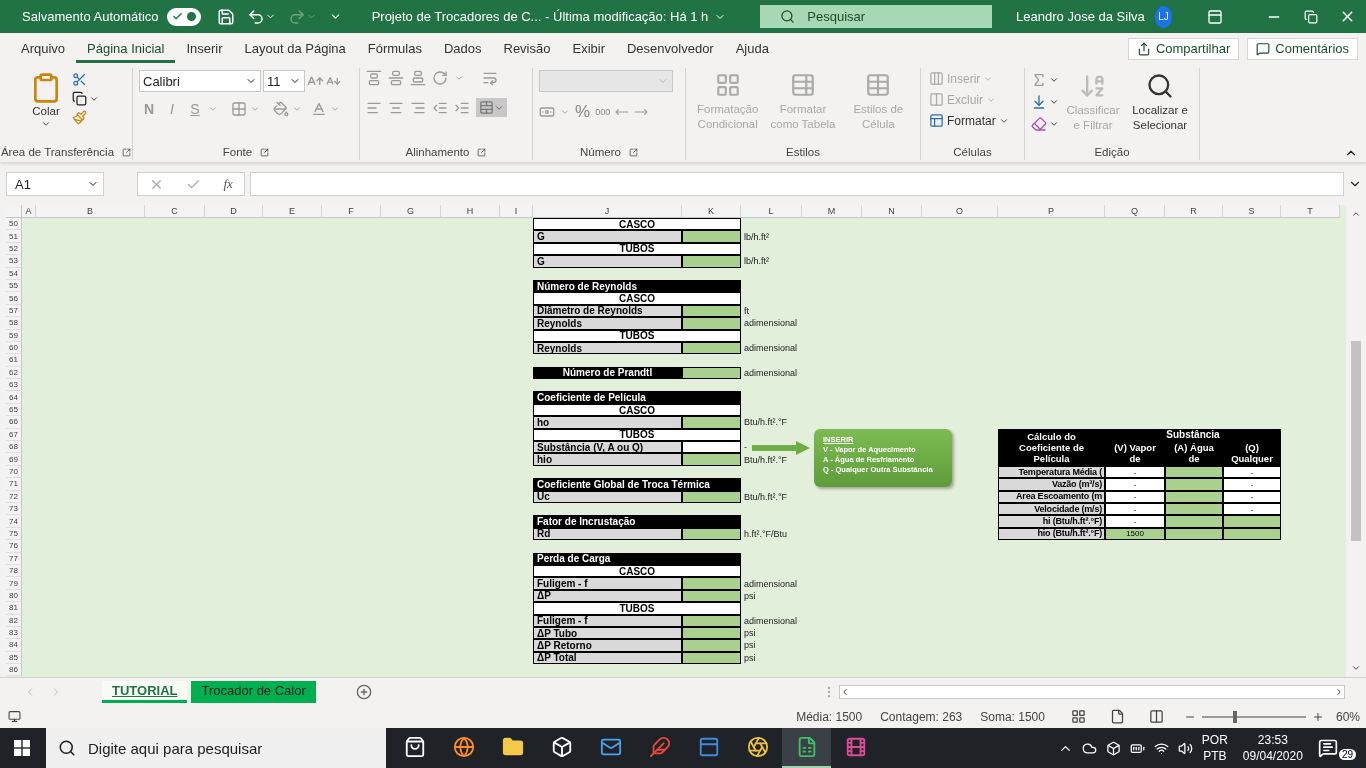 The height and width of the screenshot is (768, 1366). I want to click on row-header: 76, so click(14, 546).